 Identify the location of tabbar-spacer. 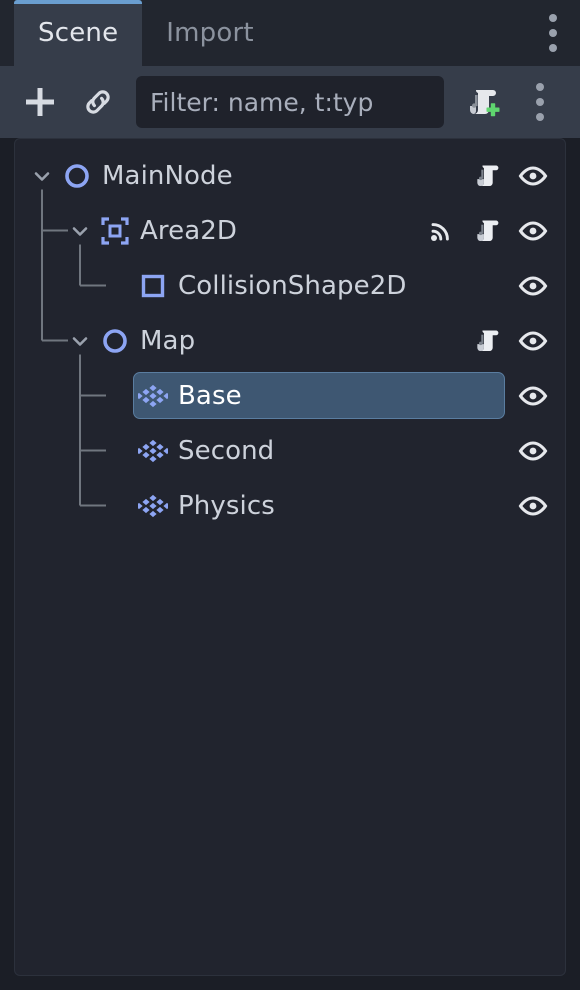
(404, 33).